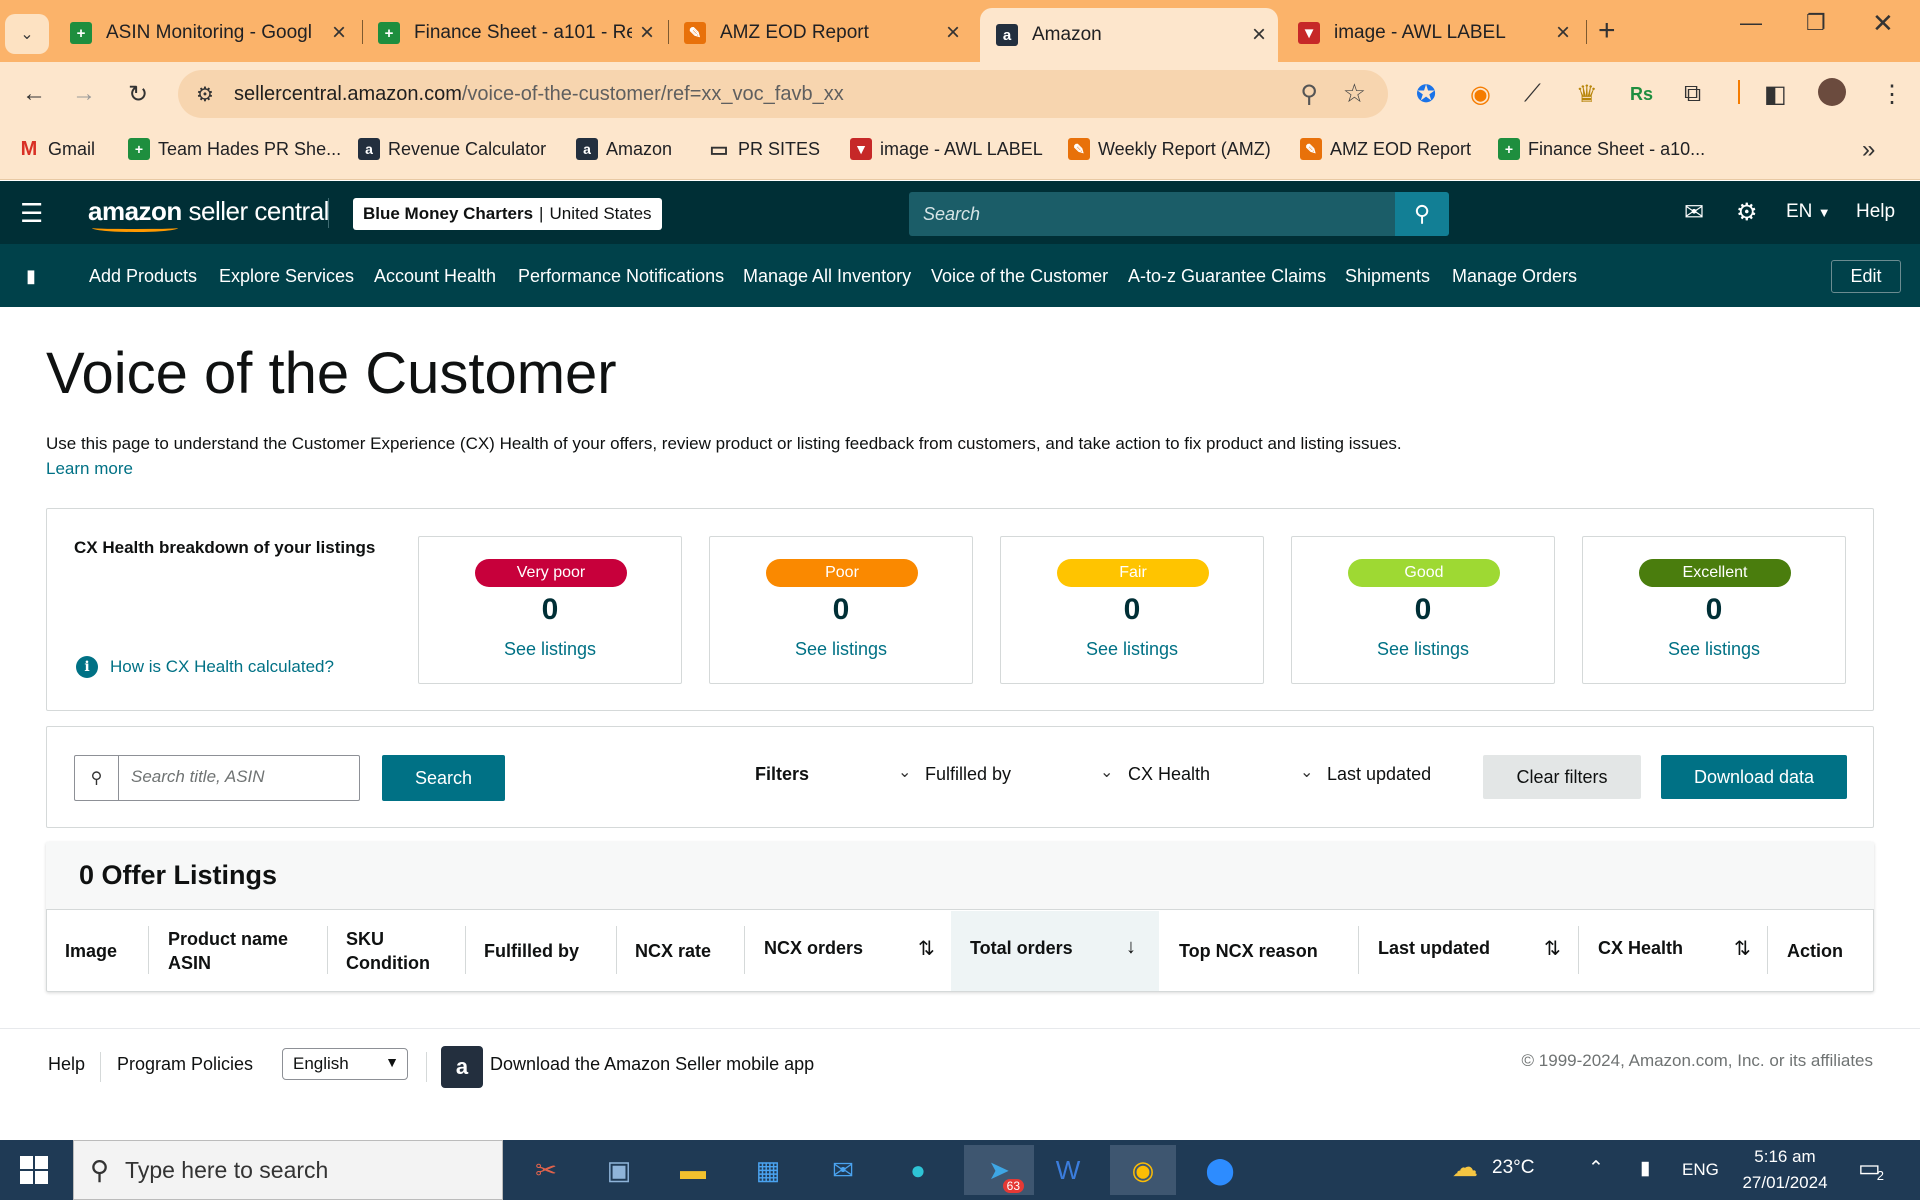  Describe the element at coordinates (1754, 777) in the screenshot. I see `download-data-button: Download data` at that location.